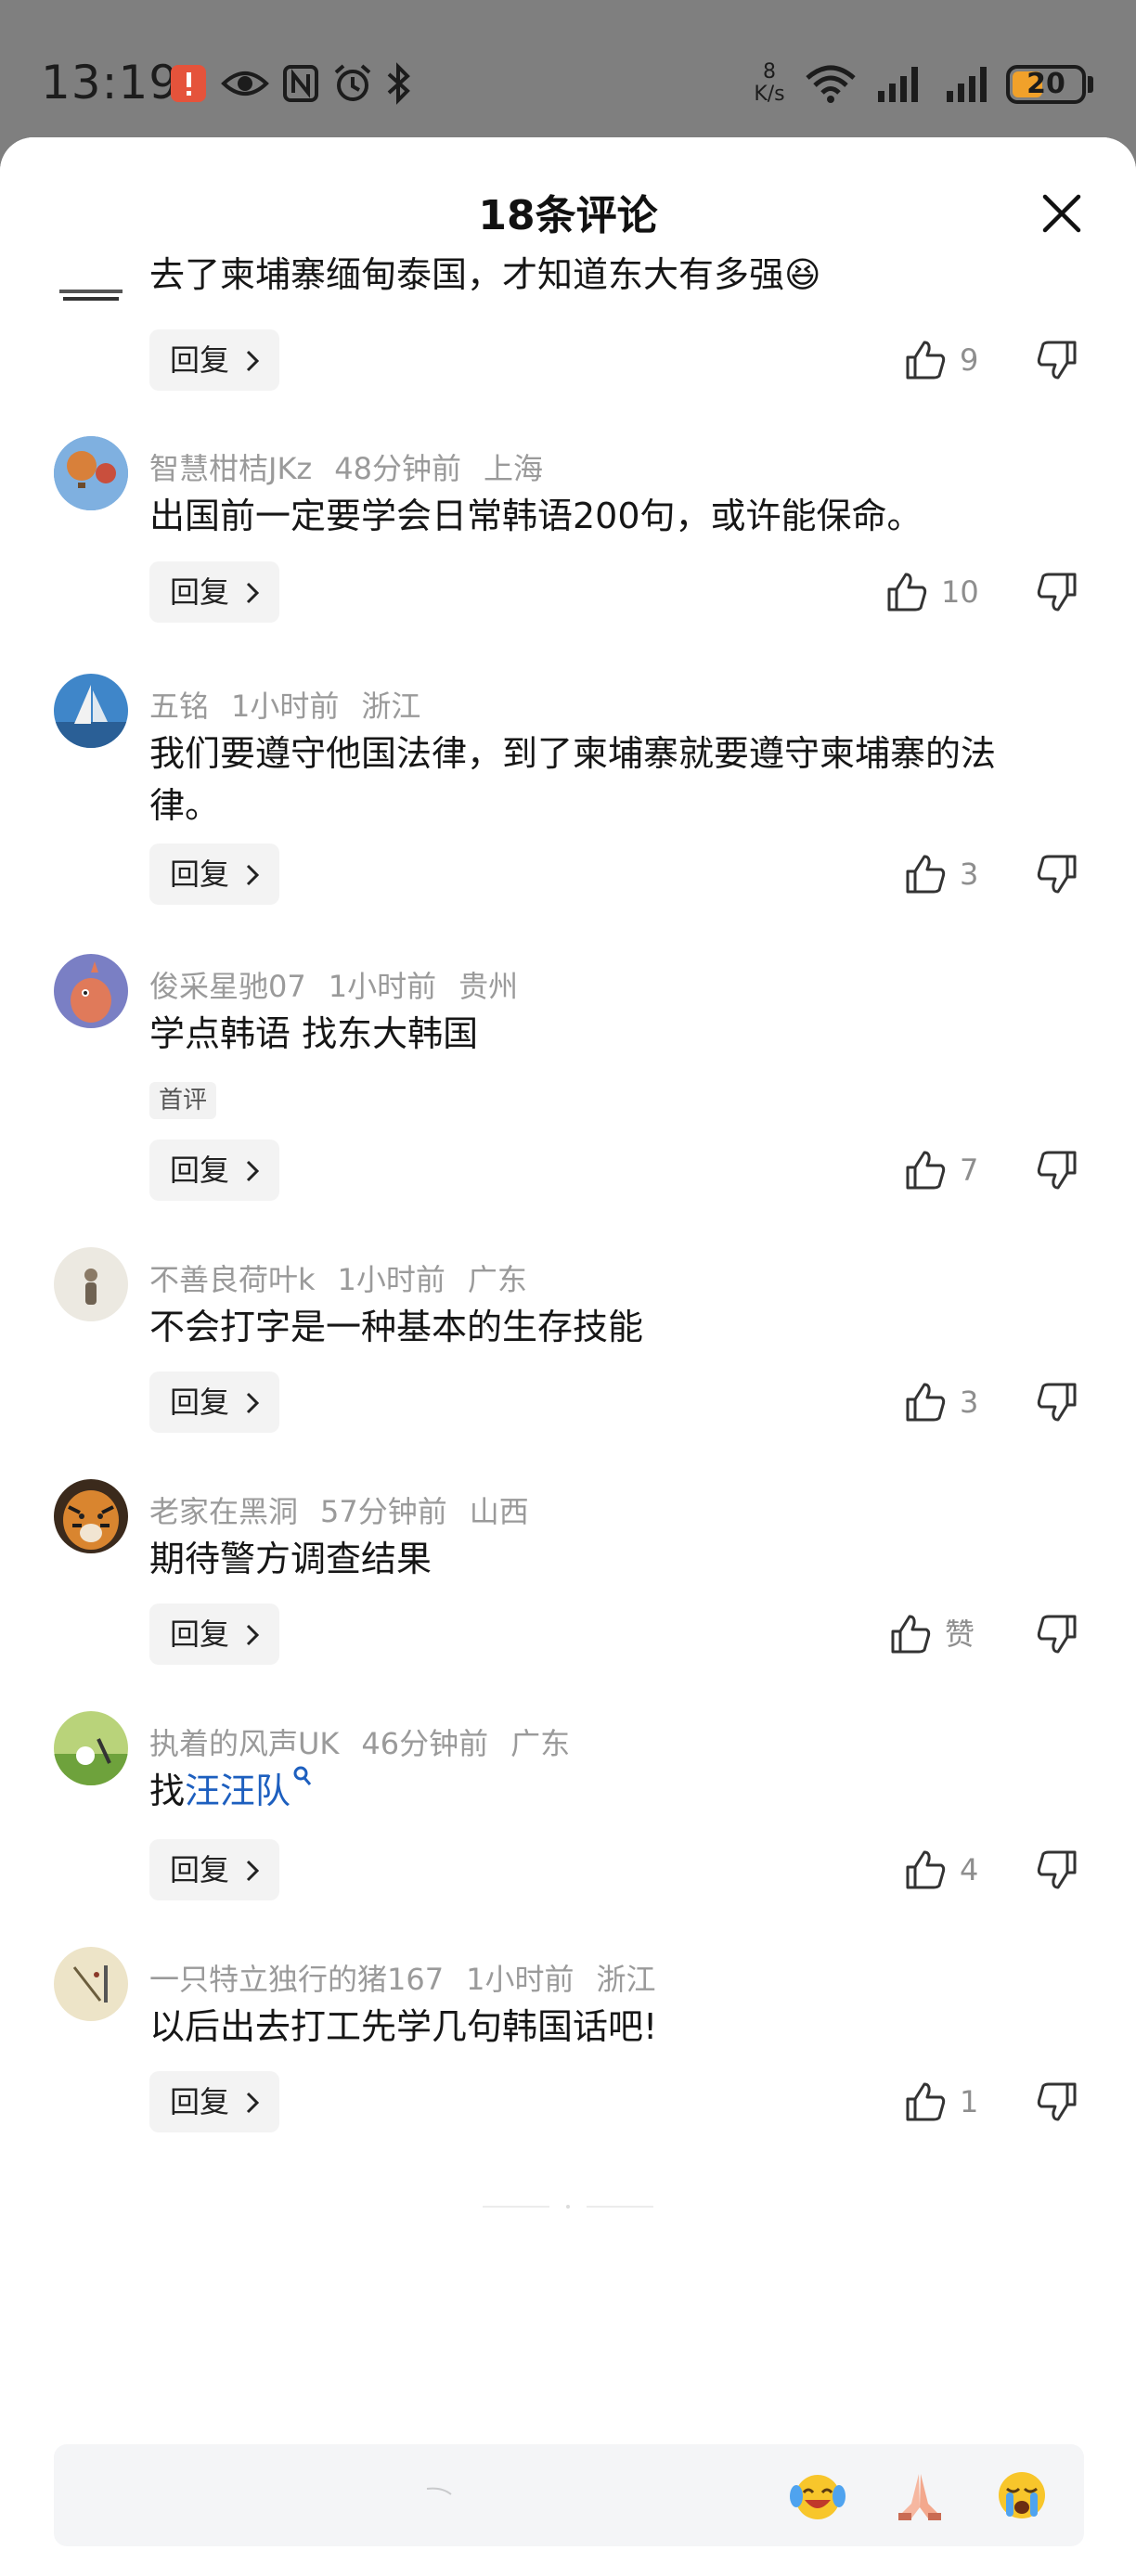 This screenshot has height=2576, width=1136. I want to click on like-count: 3, so click(969, 1402).